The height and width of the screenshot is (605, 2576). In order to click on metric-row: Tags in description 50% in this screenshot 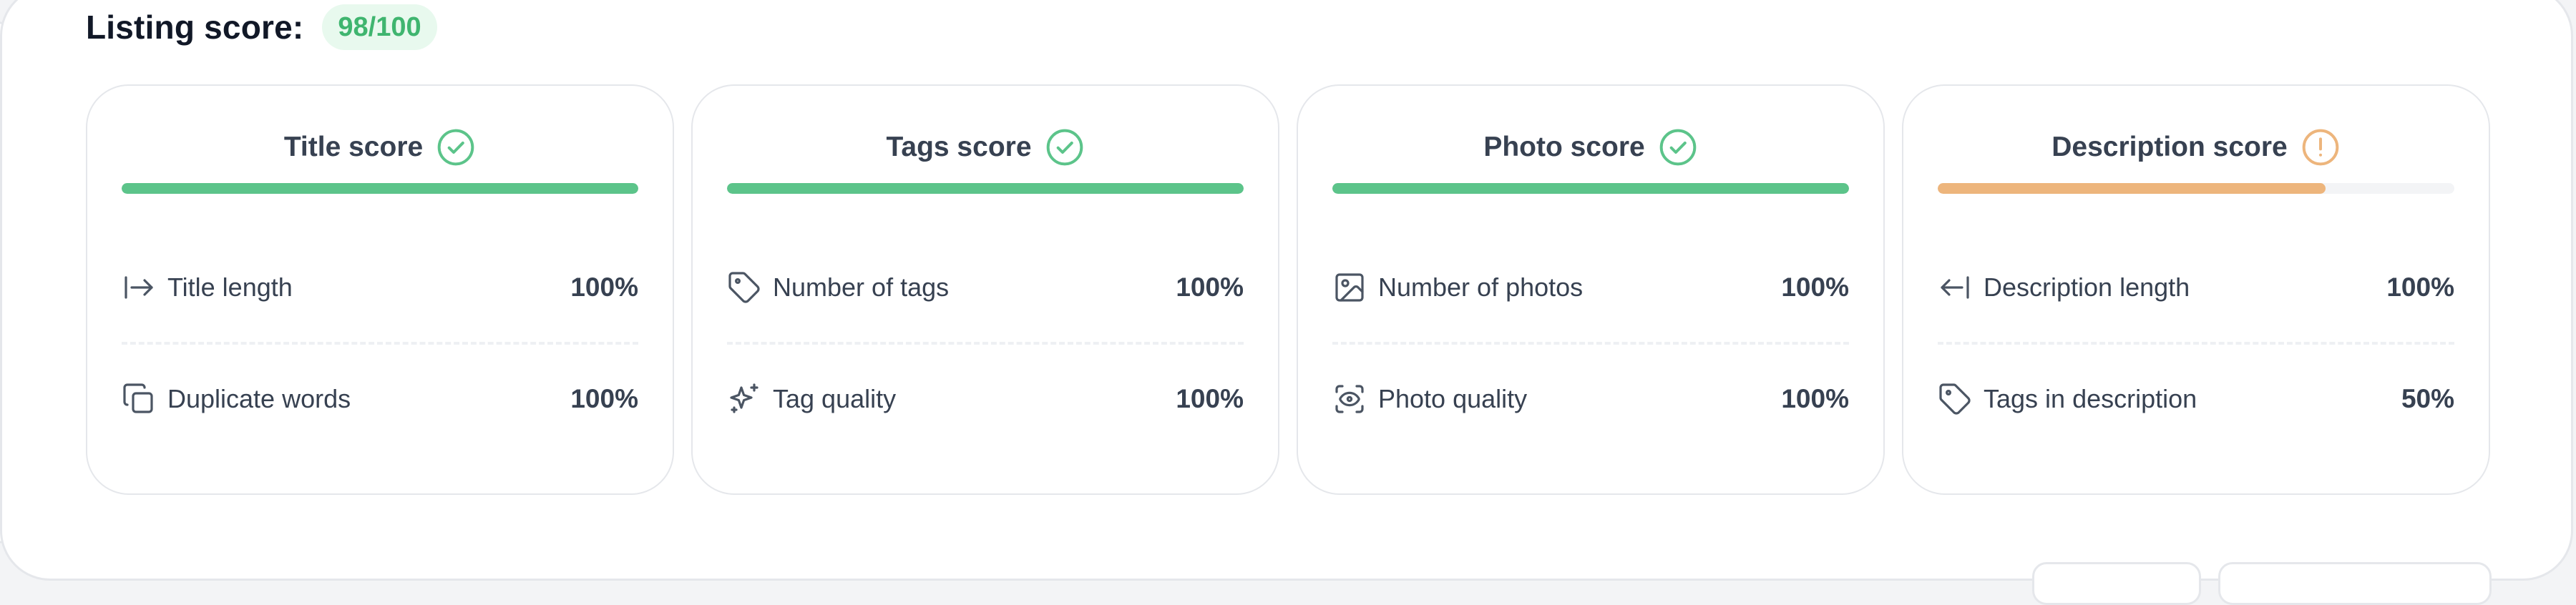, I will do `click(2196, 399)`.